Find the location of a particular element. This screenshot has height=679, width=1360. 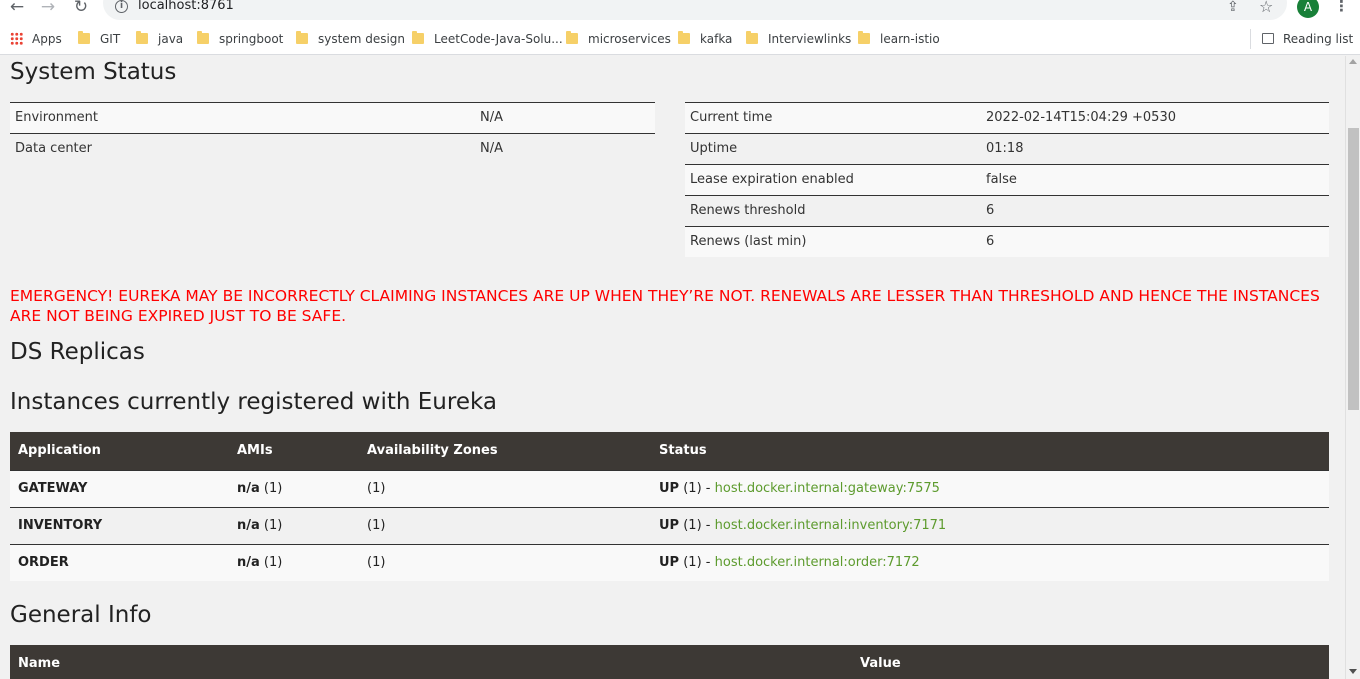

bookmark-java: java is located at coordinates (159, 39).